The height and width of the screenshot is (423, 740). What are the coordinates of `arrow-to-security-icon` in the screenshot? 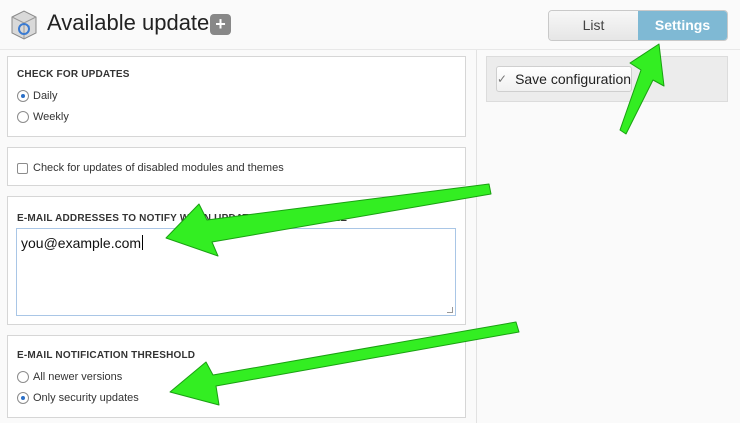 It's located at (344, 363).